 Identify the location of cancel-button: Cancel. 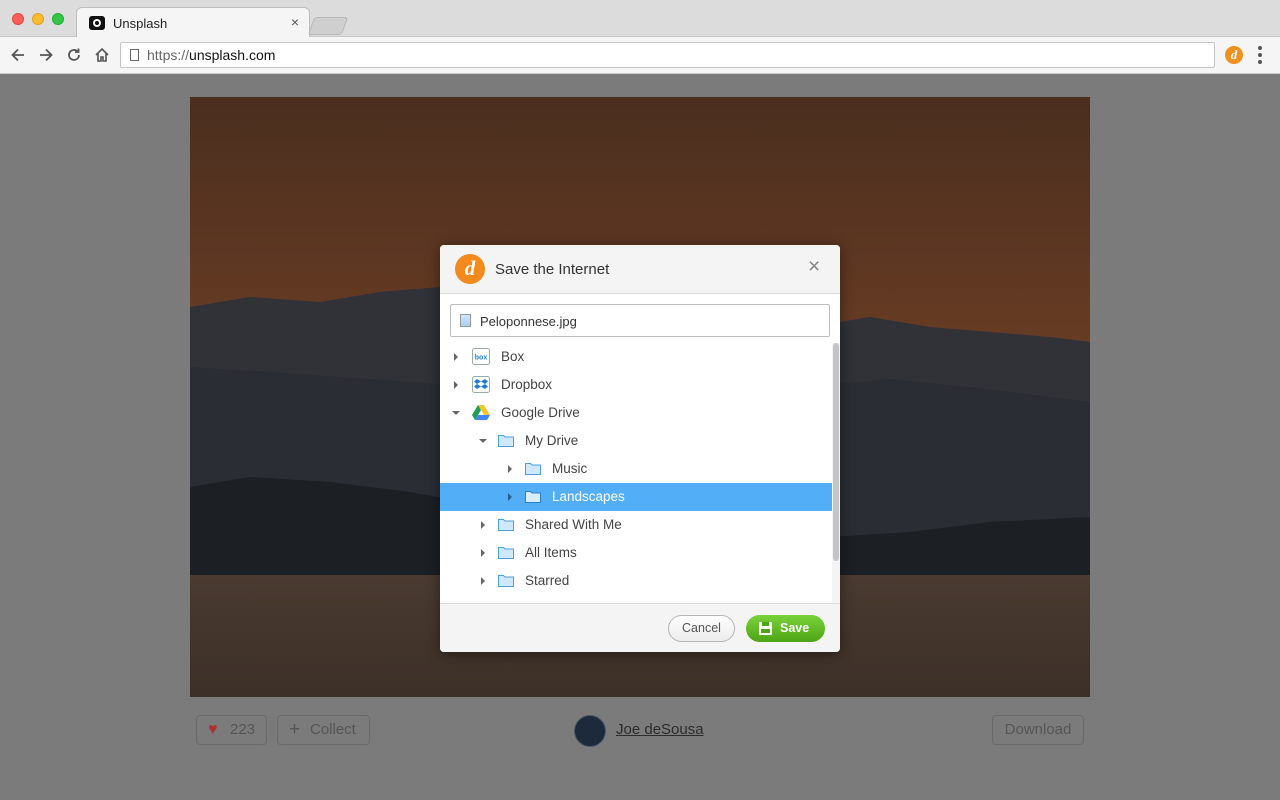
(701, 628).